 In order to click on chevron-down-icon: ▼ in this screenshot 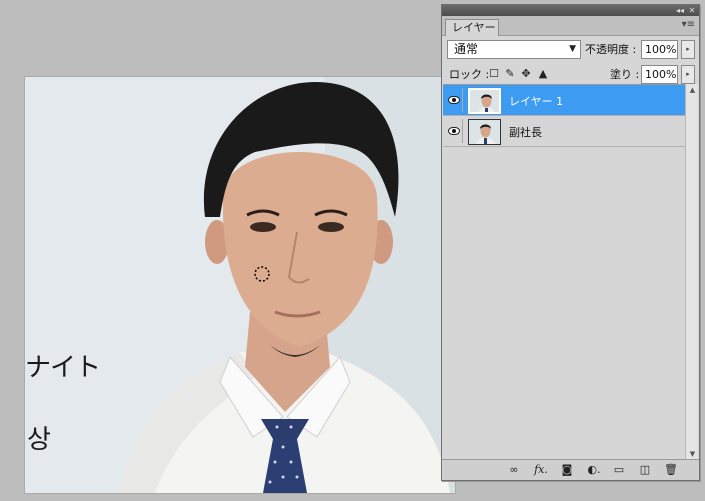, I will do `click(572, 49)`.